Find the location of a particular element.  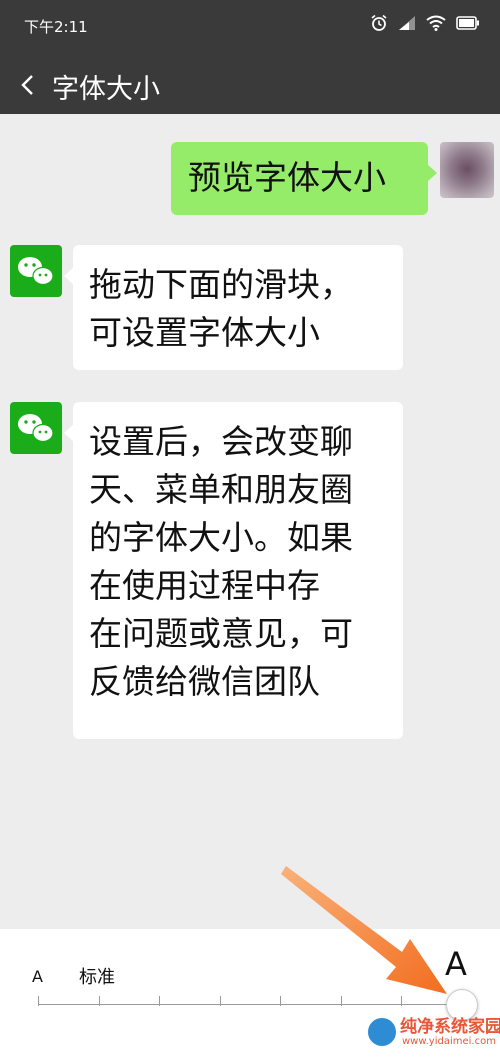

watermark: 纯净系统家园 www.yidaimei.com is located at coordinates (431, 1033).